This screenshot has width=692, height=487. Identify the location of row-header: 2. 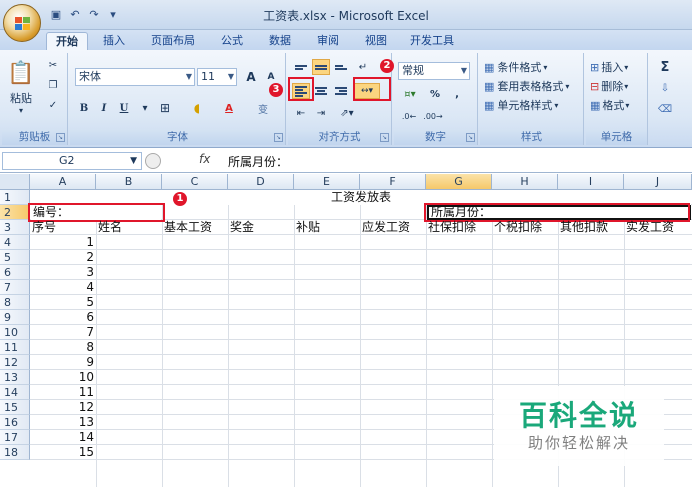
(15, 212).